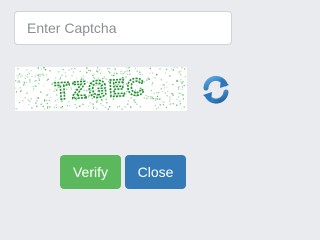 The height and width of the screenshot is (240, 320). I want to click on captcha-image: TZGEC, so click(101, 89).